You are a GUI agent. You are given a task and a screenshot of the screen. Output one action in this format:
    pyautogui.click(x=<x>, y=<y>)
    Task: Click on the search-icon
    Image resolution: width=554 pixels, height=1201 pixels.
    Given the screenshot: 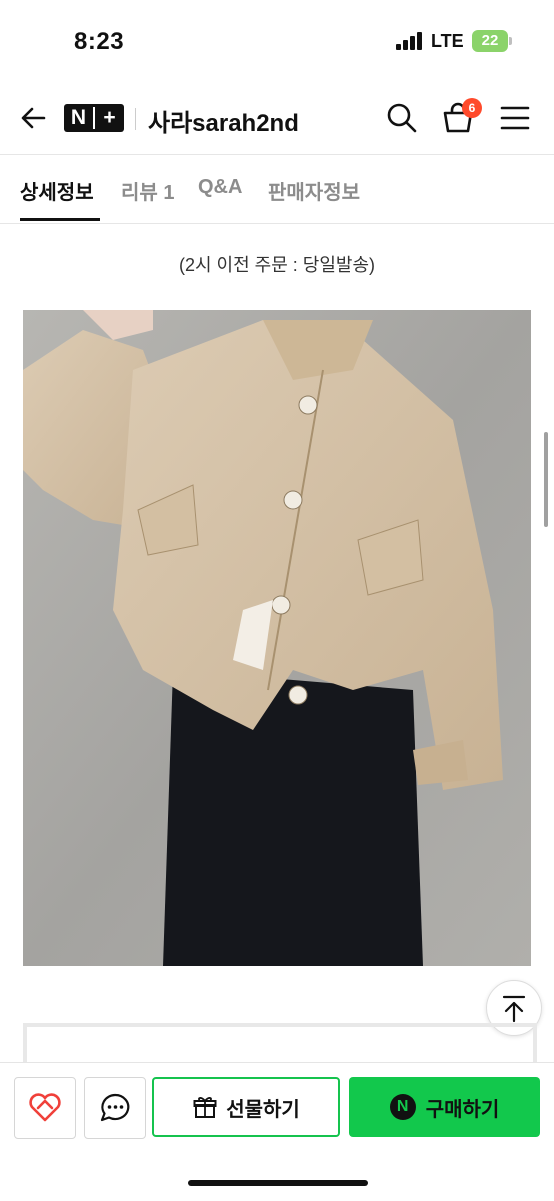 What is the action you would take?
    pyautogui.click(x=402, y=118)
    